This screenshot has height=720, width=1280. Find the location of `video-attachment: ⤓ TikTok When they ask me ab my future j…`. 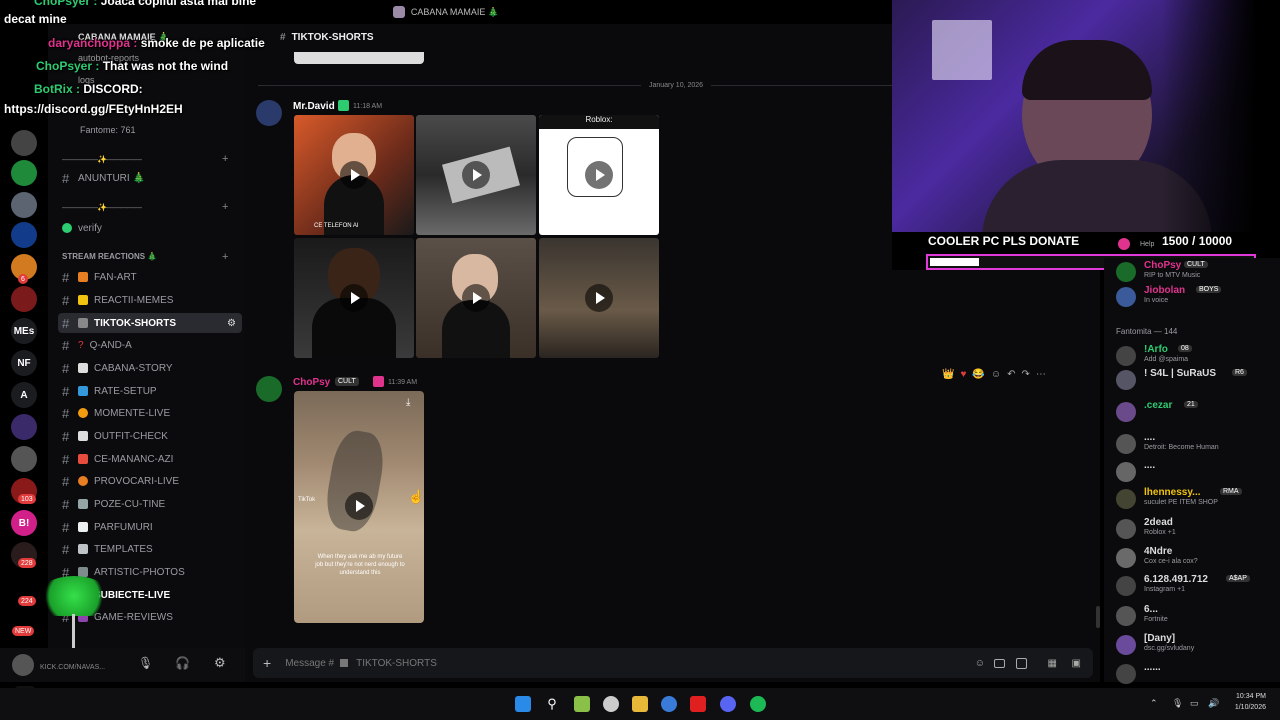

video-attachment: ⤓ TikTok When they ask me ab my future j… is located at coordinates (359, 507).